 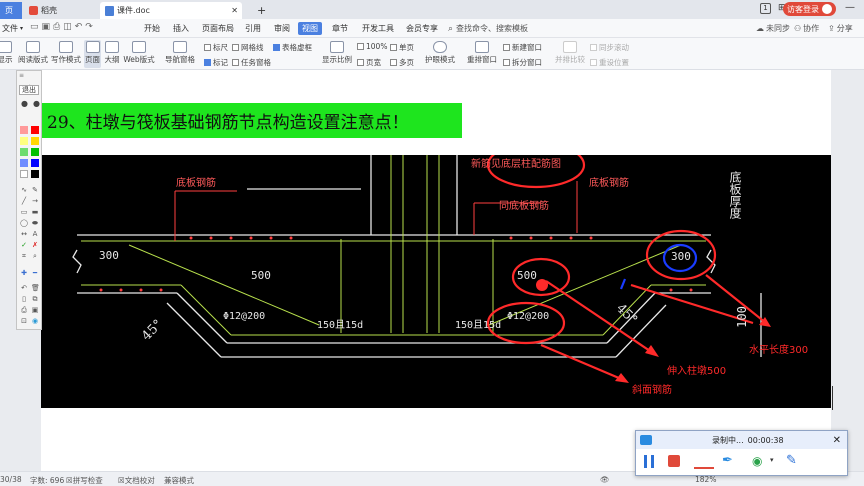 I want to click on webcam-icon: ◉, so click(x=757, y=461).